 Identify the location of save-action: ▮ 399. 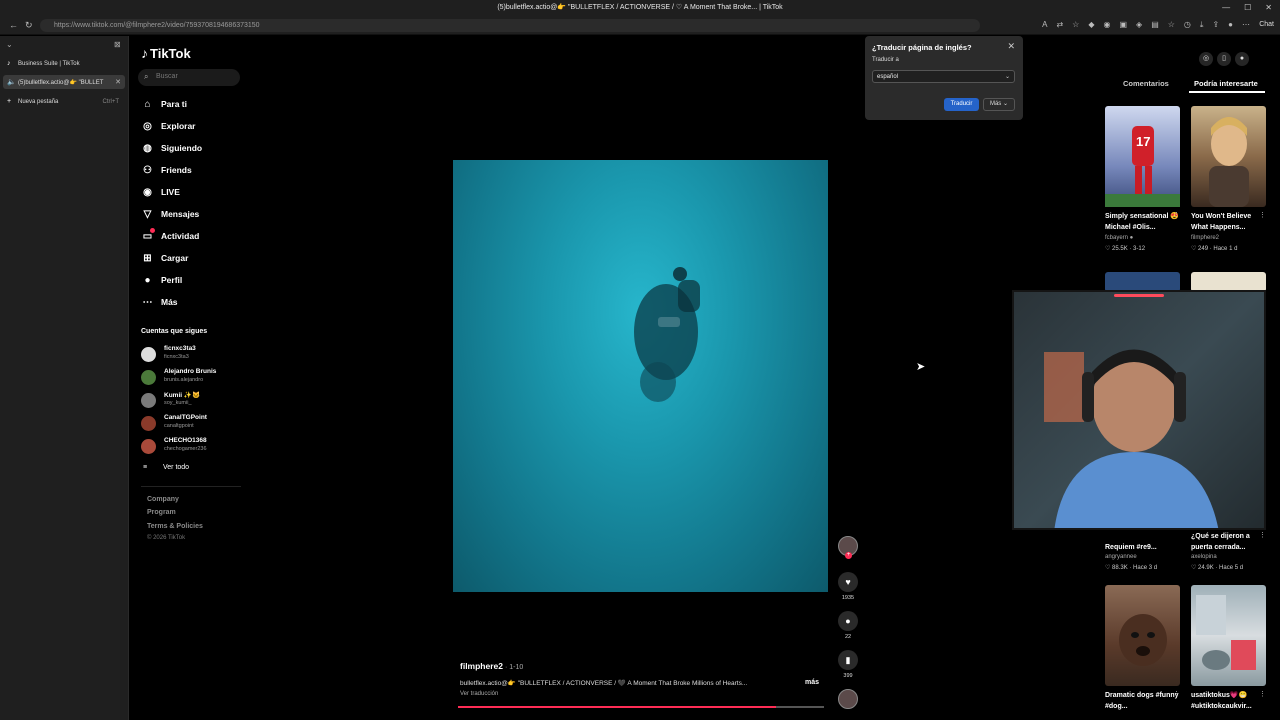
(848, 664).